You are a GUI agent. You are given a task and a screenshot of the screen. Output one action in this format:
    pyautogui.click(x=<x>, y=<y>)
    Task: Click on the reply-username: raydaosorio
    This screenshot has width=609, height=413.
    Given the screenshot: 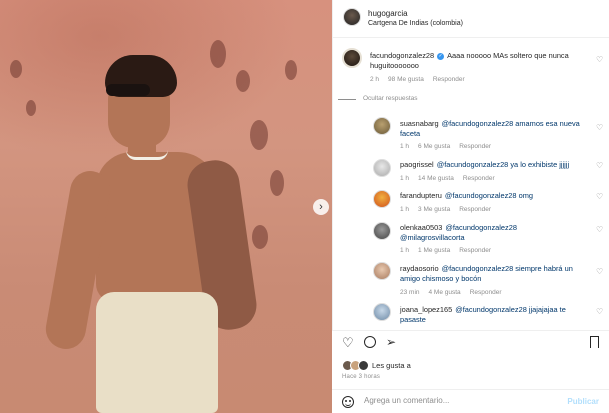 What is the action you would take?
    pyautogui.click(x=419, y=268)
    